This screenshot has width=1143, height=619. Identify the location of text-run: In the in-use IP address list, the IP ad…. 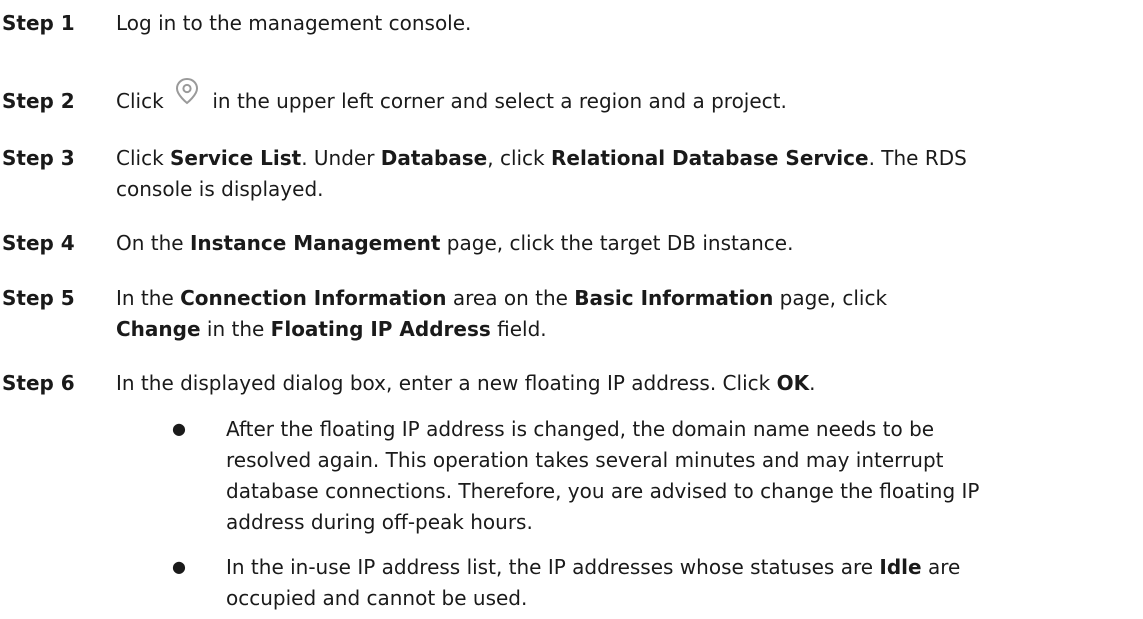
(553, 567).